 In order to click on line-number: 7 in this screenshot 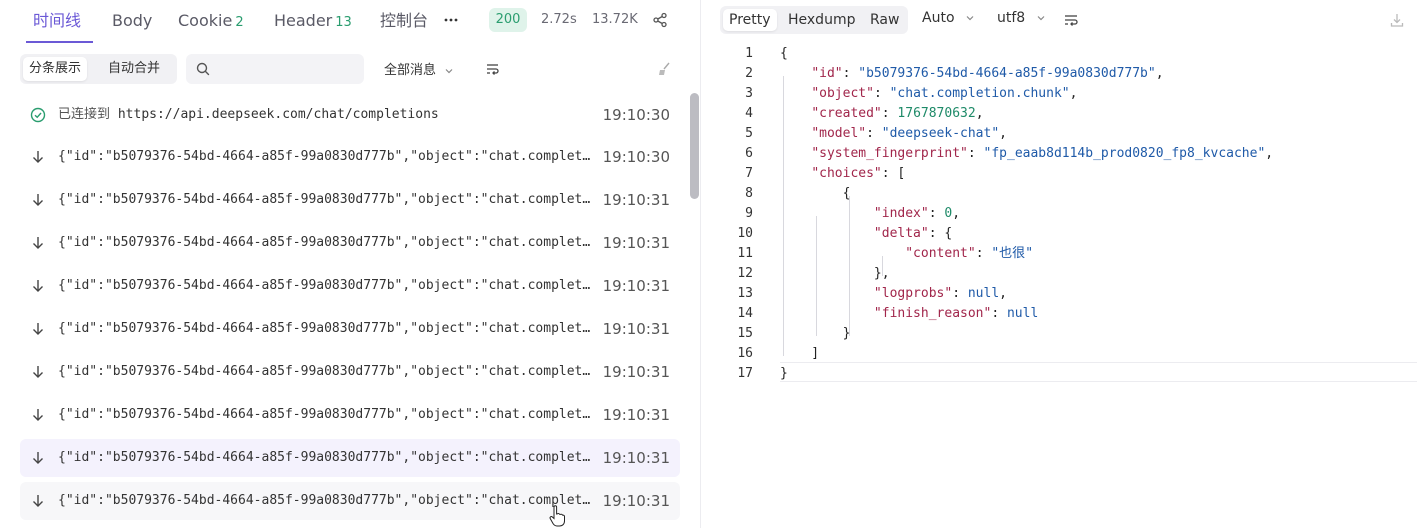, I will do `click(749, 173)`.